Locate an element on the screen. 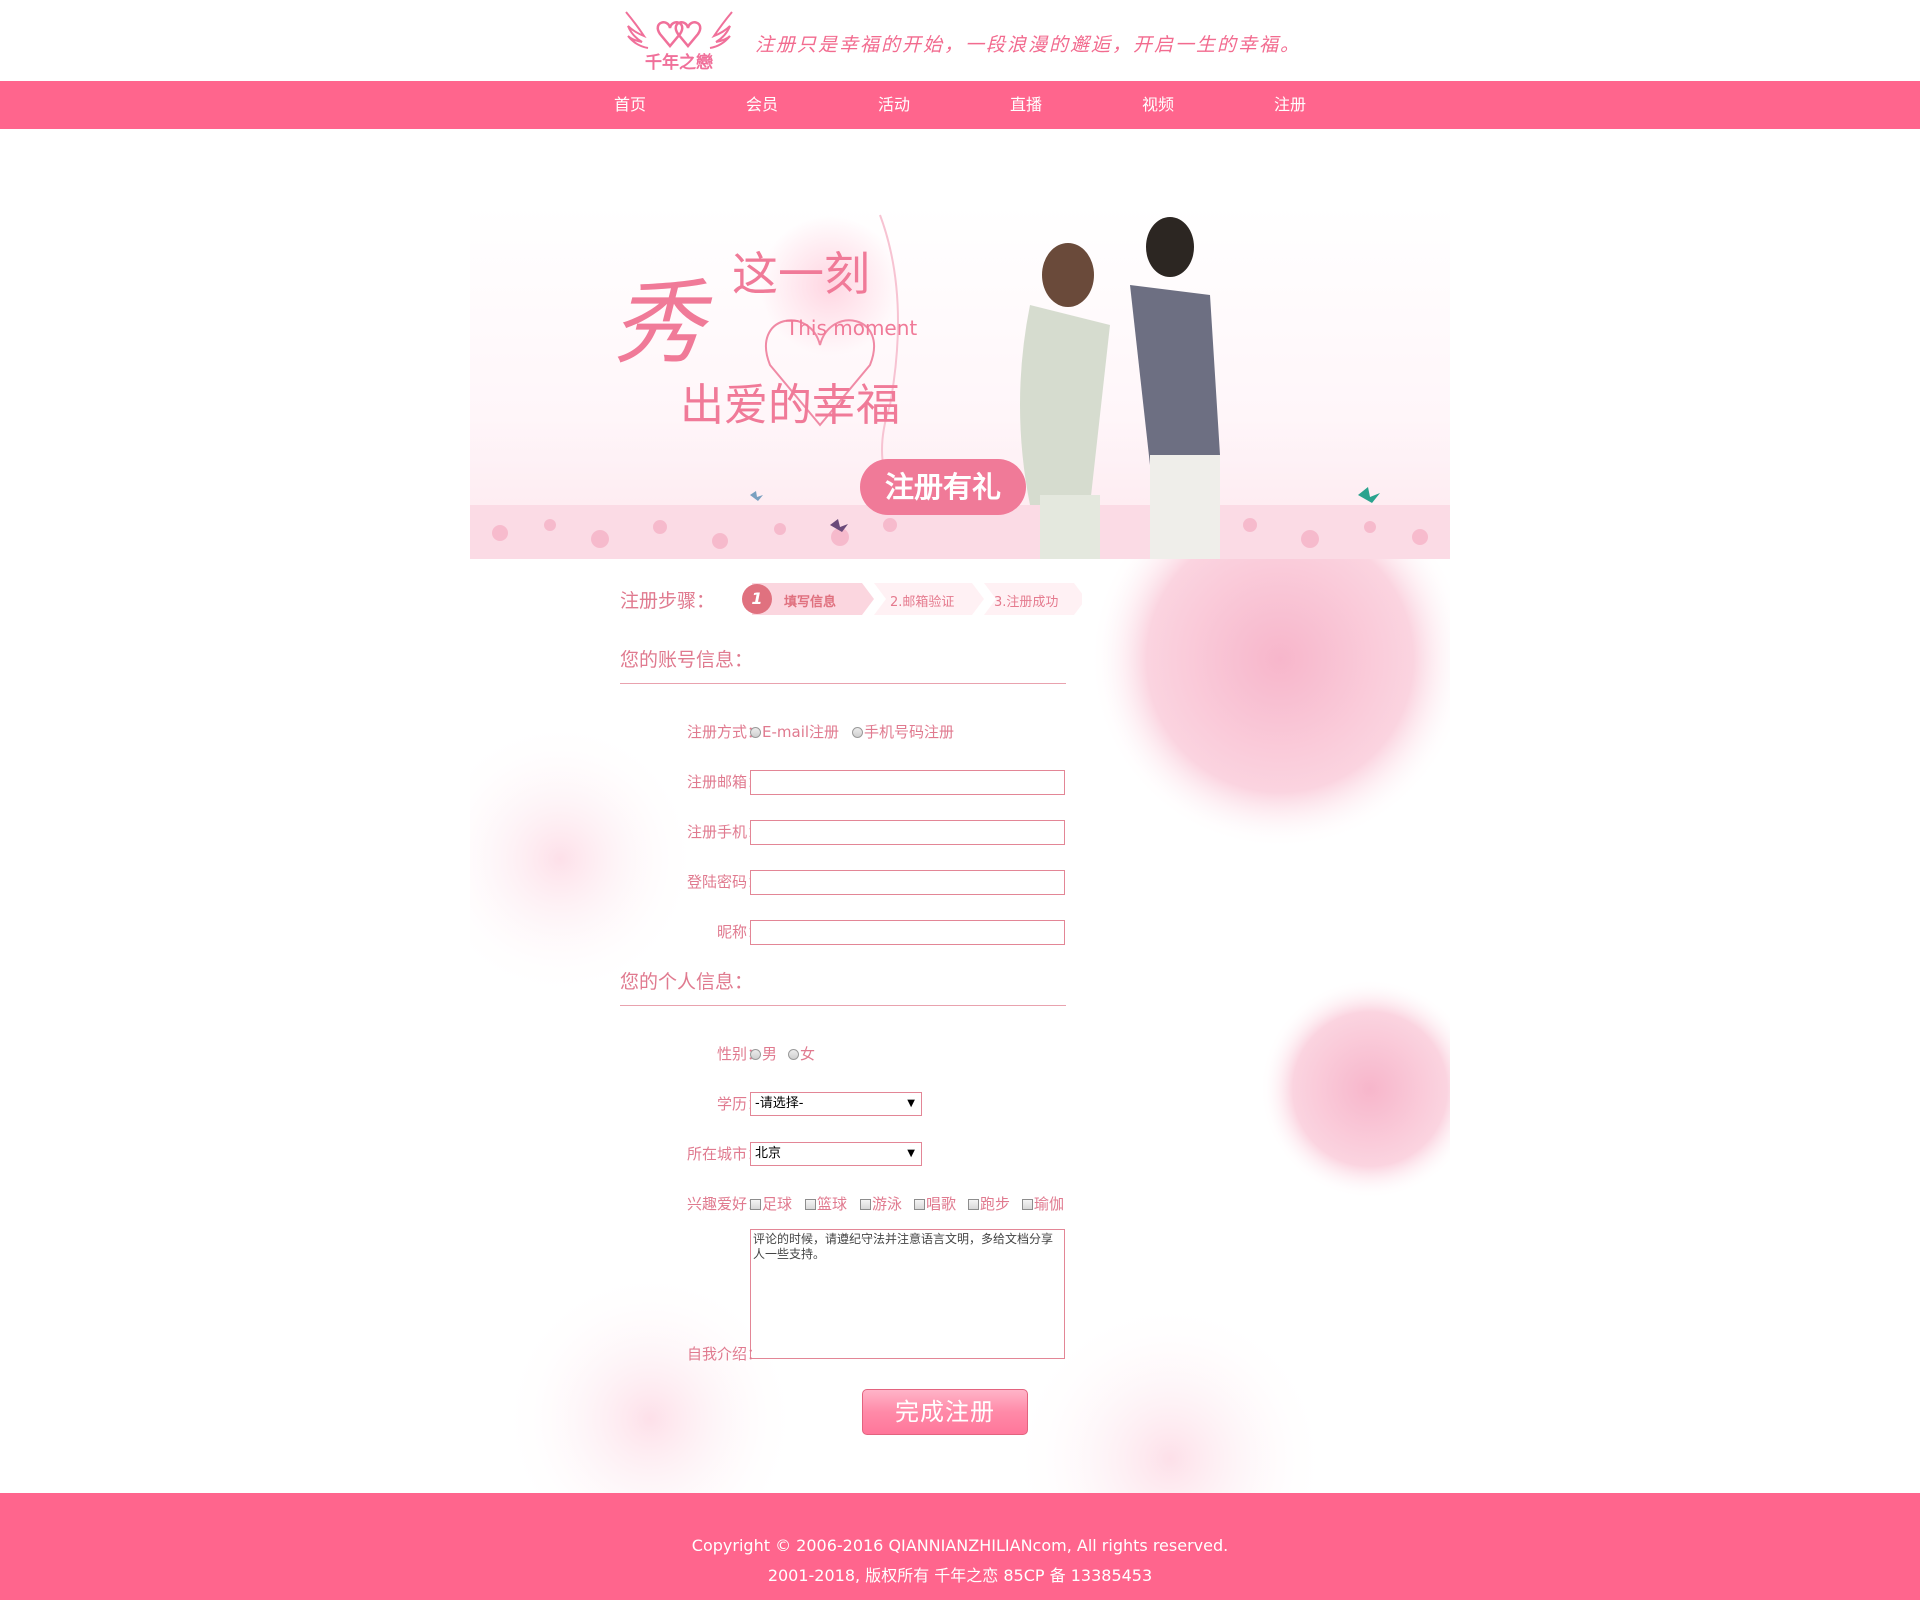  svg-text: 这一刻 is located at coordinates (801, 274).